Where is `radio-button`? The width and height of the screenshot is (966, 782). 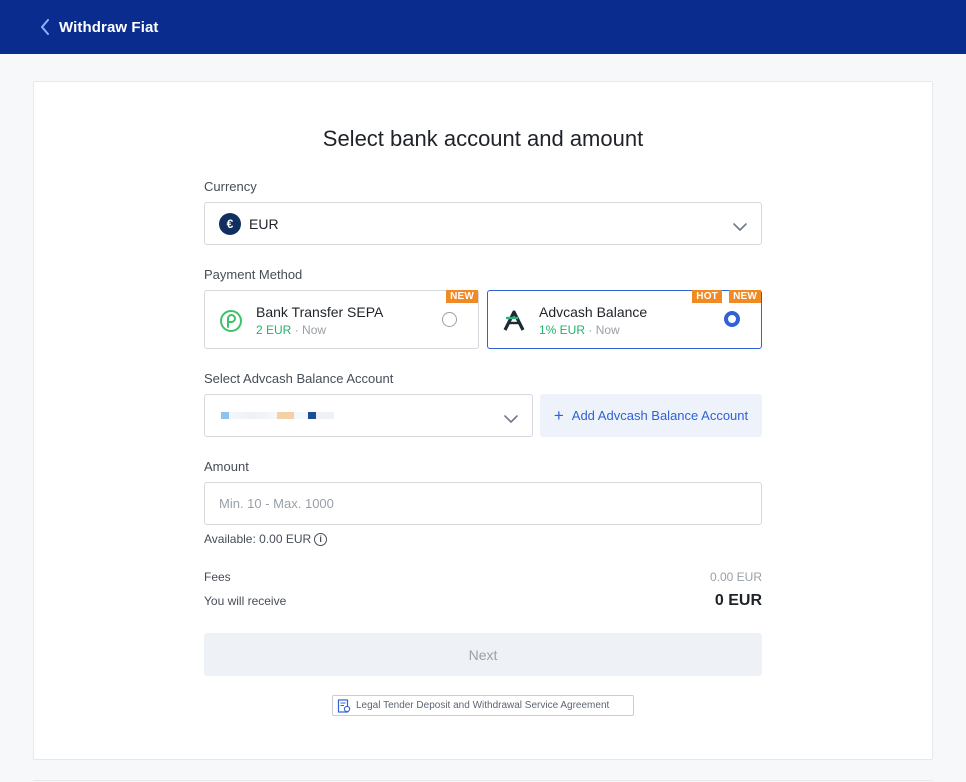 radio-button is located at coordinates (449, 319).